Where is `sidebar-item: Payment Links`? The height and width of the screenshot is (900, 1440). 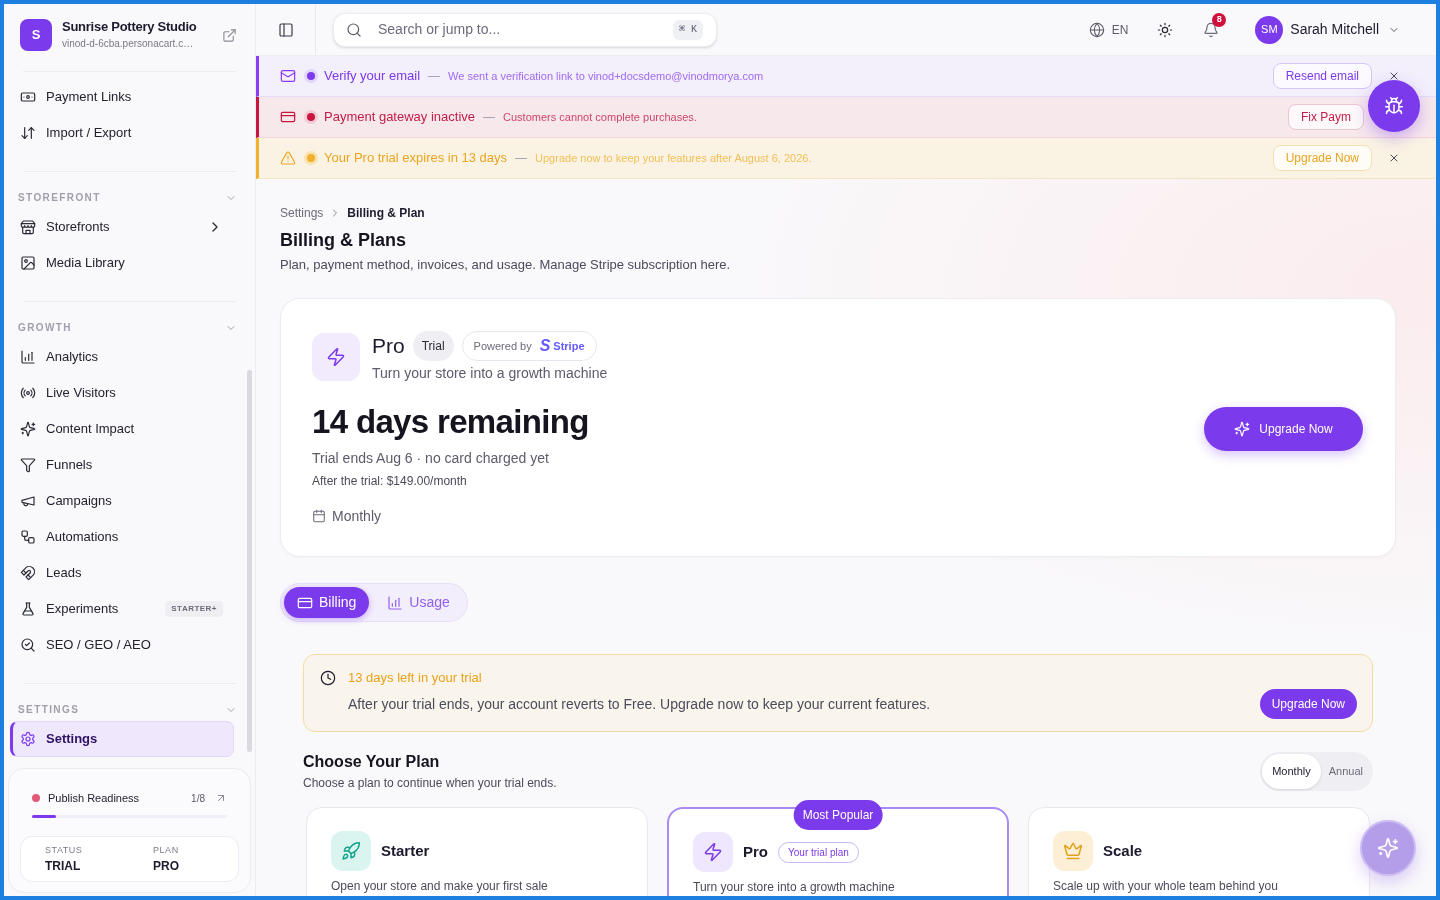
sidebar-item: Payment Links is located at coordinates (122, 97).